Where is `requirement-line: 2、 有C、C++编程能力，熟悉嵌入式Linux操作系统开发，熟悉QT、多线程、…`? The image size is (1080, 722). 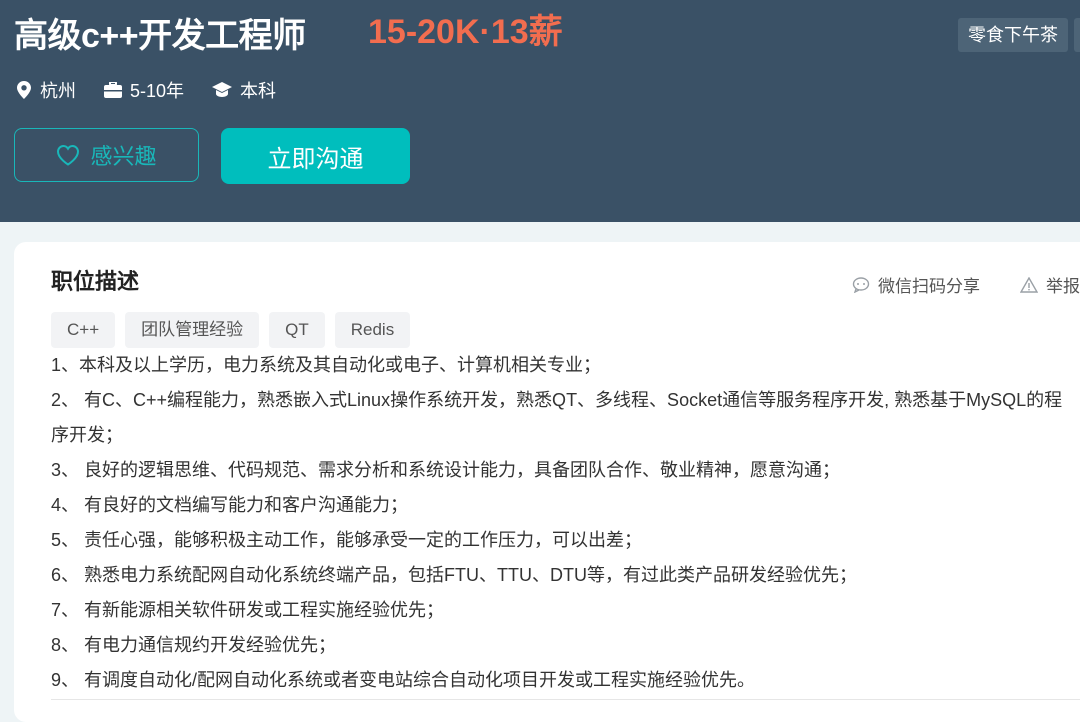 requirement-line: 2、 有C、C++编程能力，熟悉嵌入式Linux操作系统开发，熟悉QT、多线程、… is located at coordinates (557, 417).